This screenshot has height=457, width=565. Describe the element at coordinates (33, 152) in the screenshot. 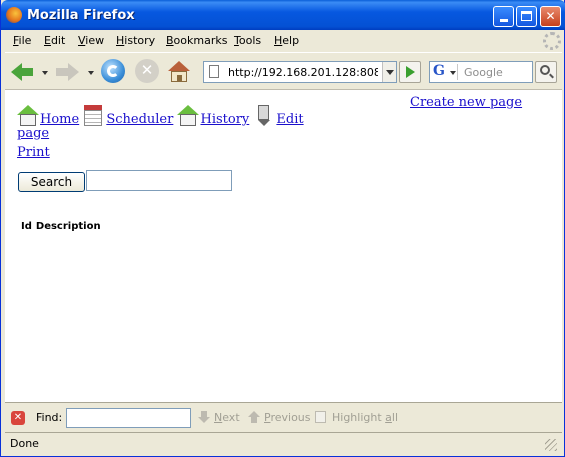

I see `print-link: Print` at that location.